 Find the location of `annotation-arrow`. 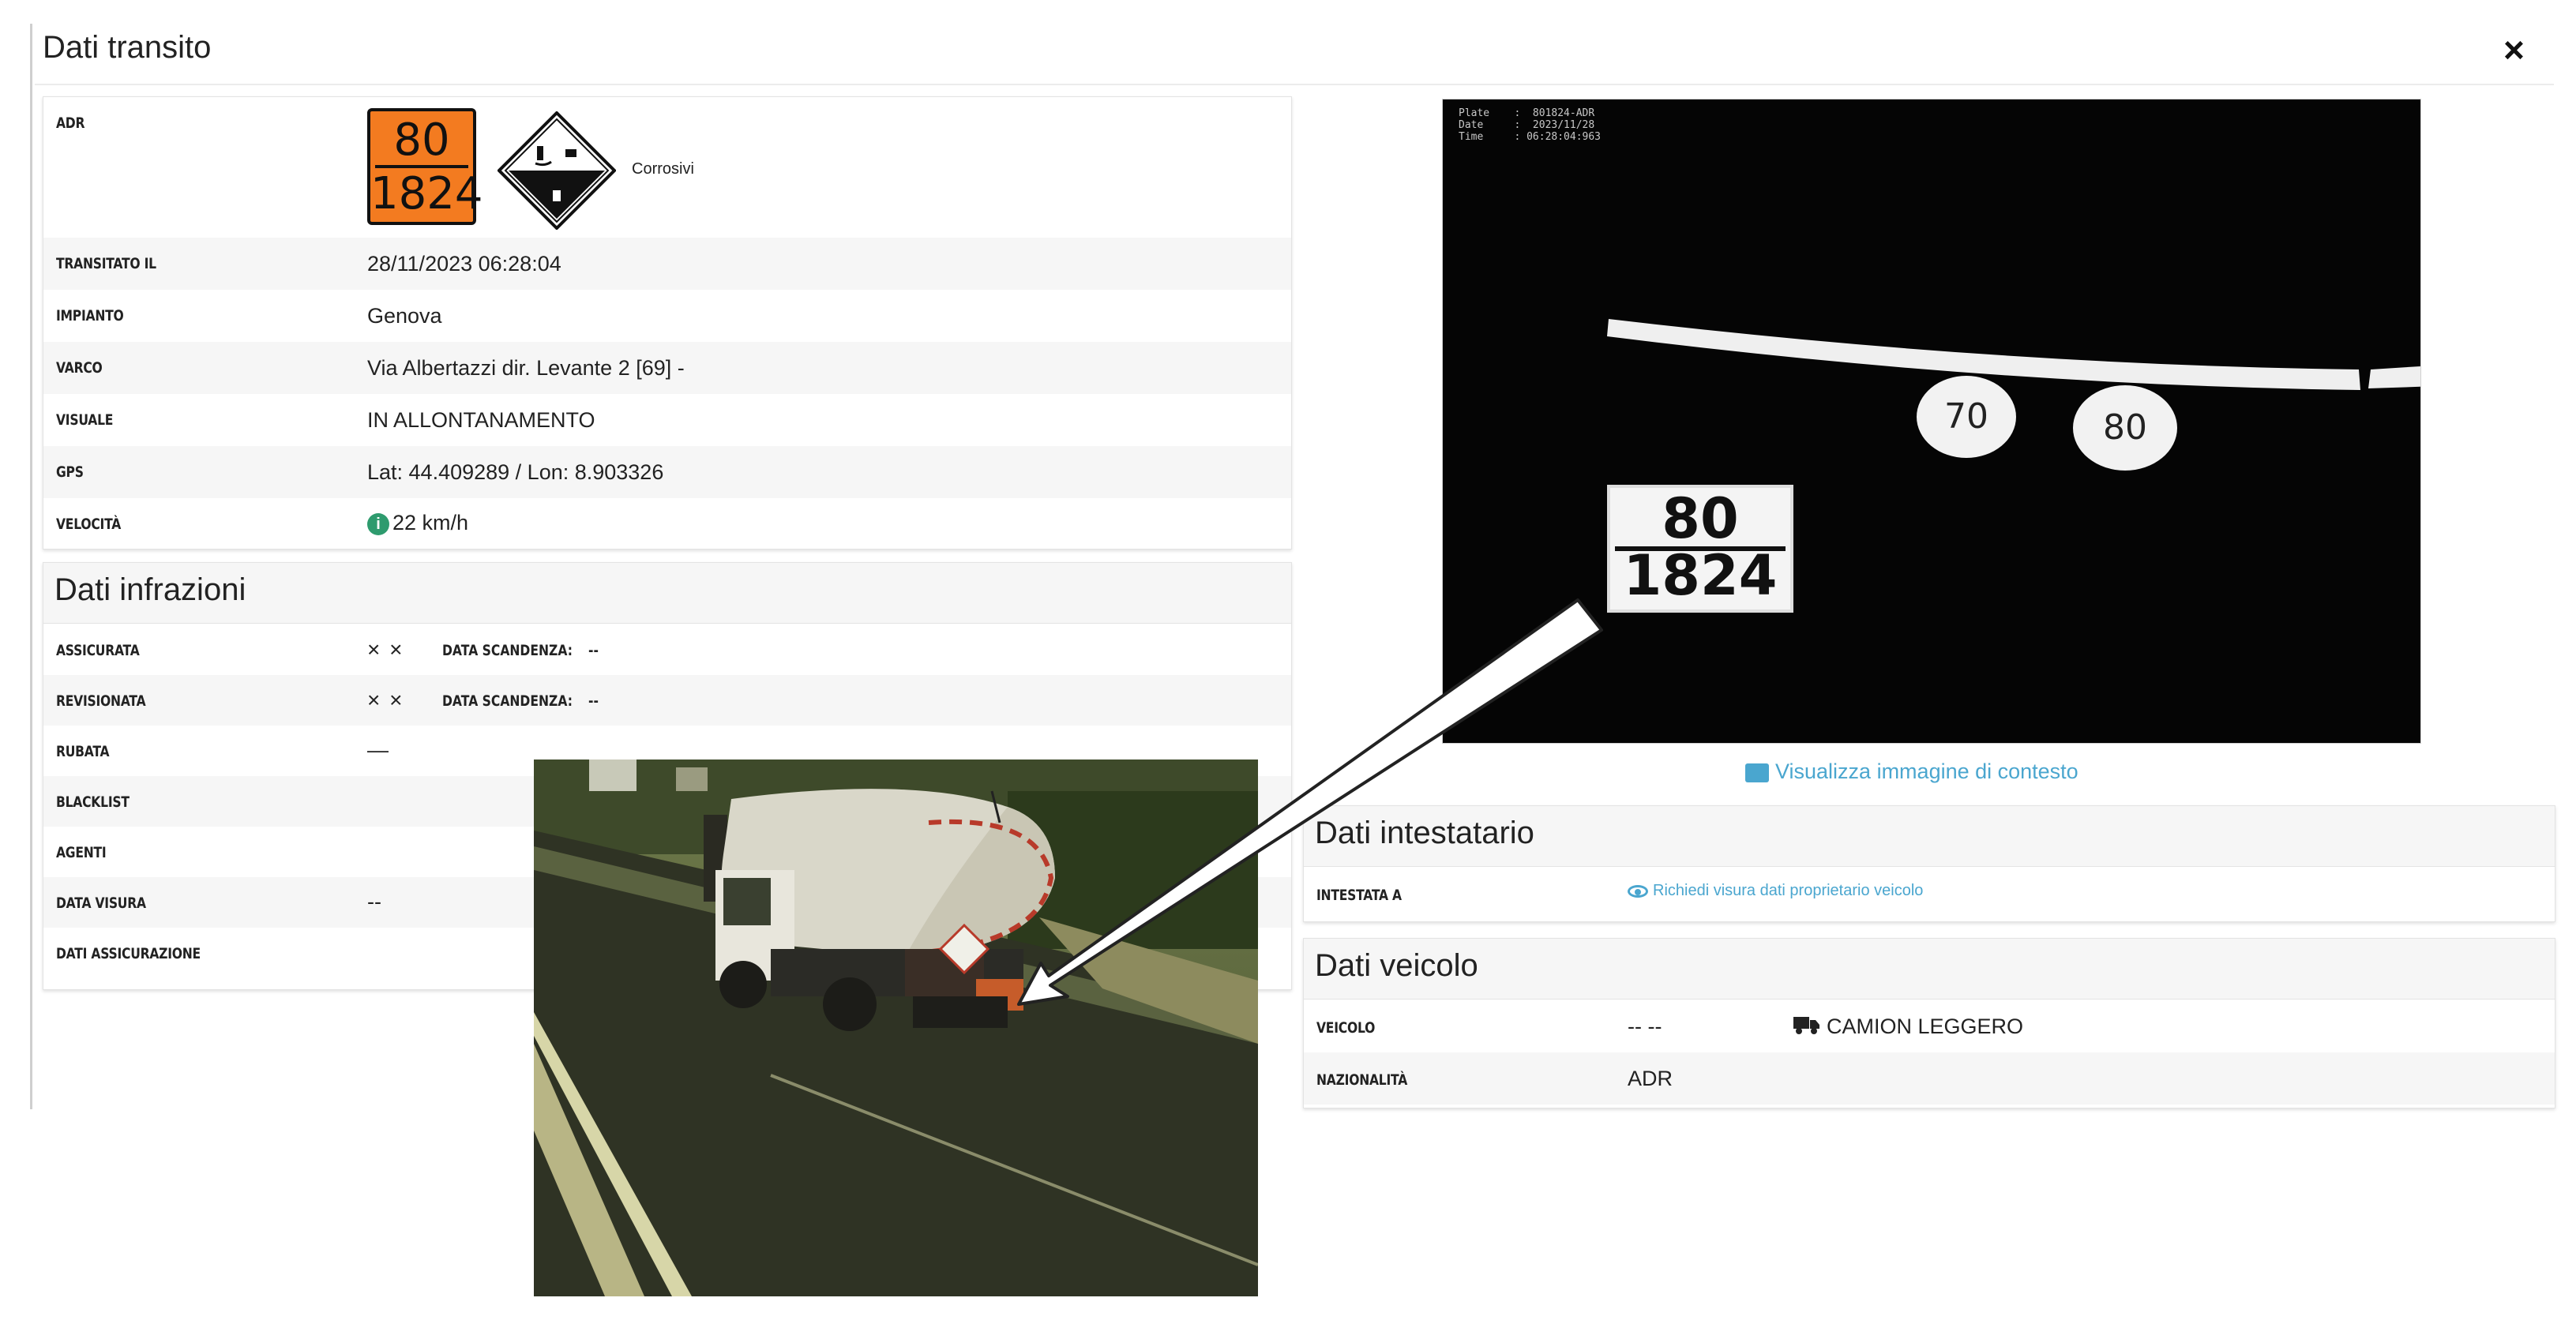

annotation-arrow is located at coordinates (1310, 802).